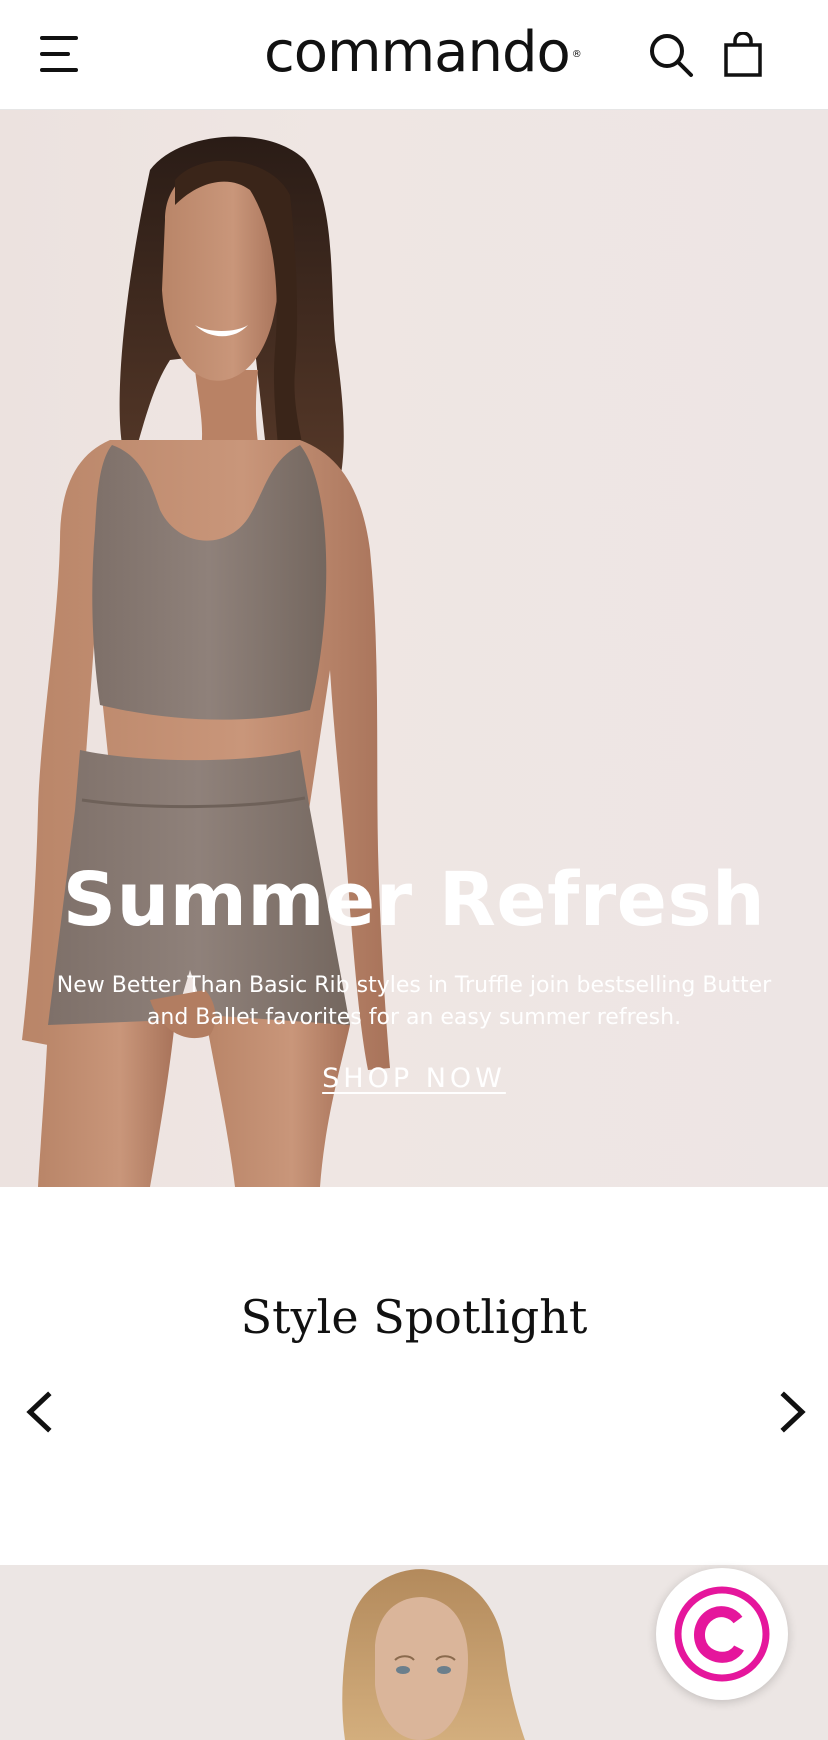  I want to click on chat-widget-button, so click(722, 1634).